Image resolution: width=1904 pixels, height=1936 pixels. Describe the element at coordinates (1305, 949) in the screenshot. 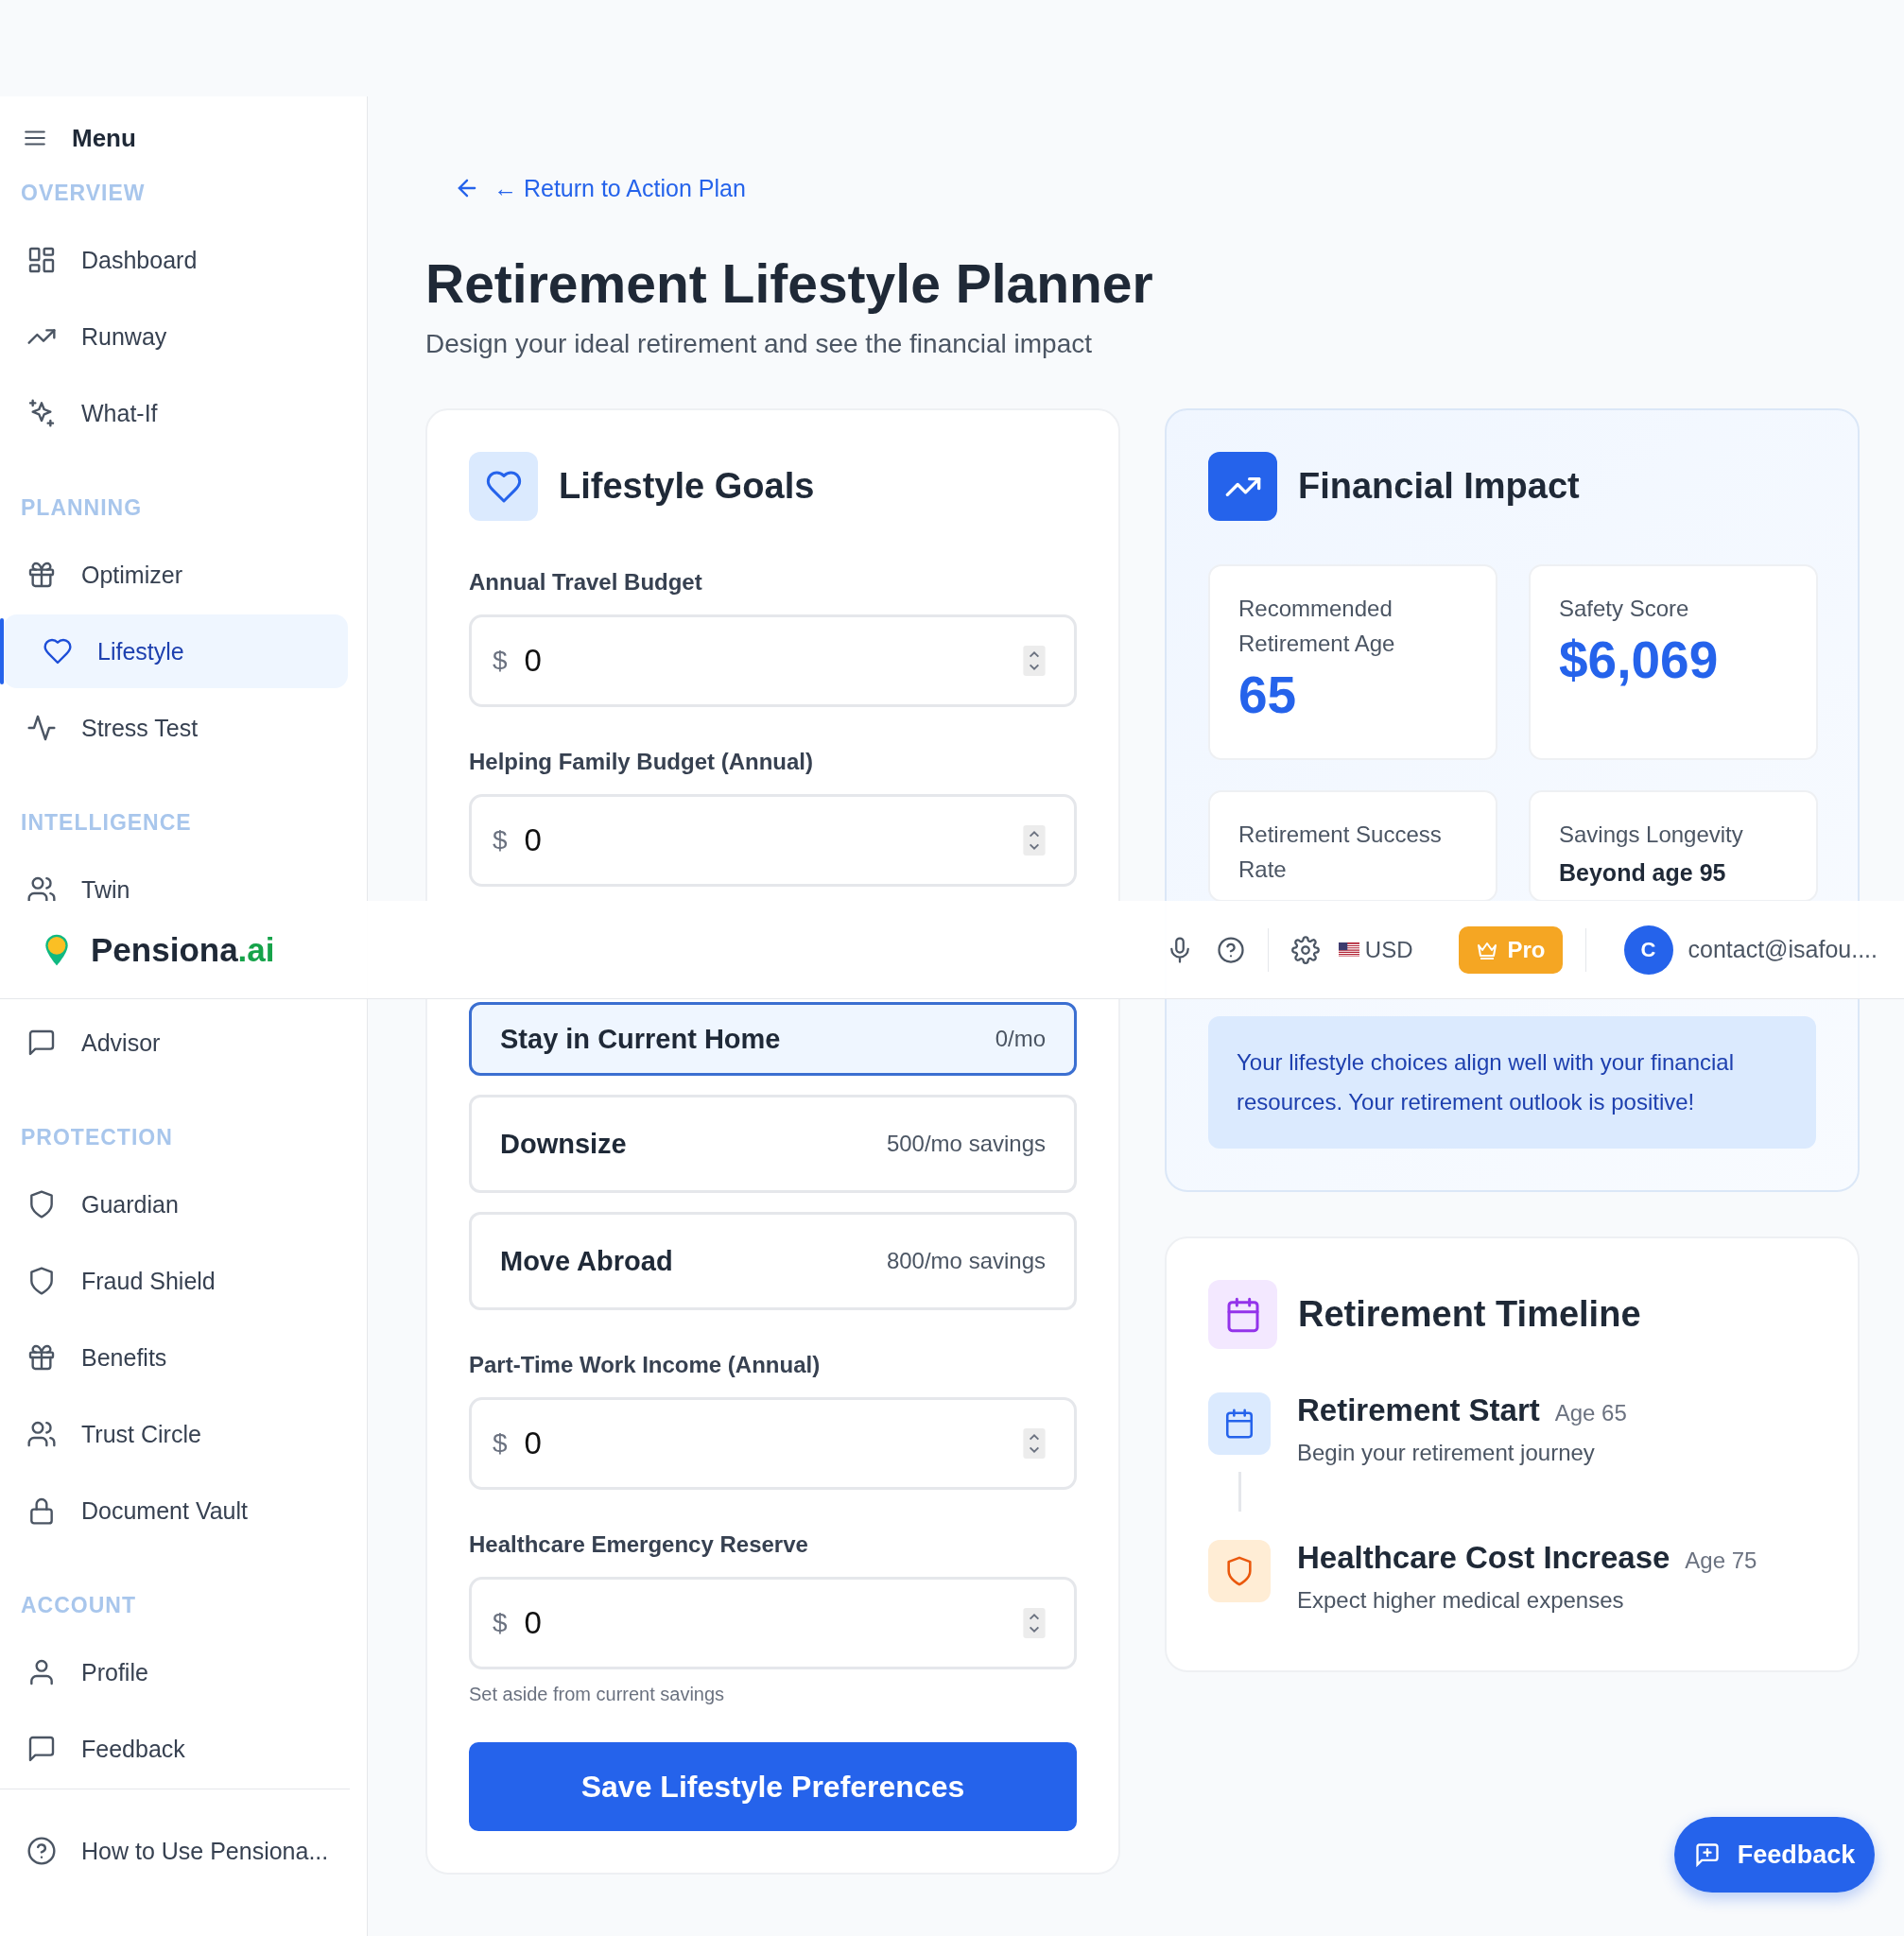

I see `settings-icon` at that location.